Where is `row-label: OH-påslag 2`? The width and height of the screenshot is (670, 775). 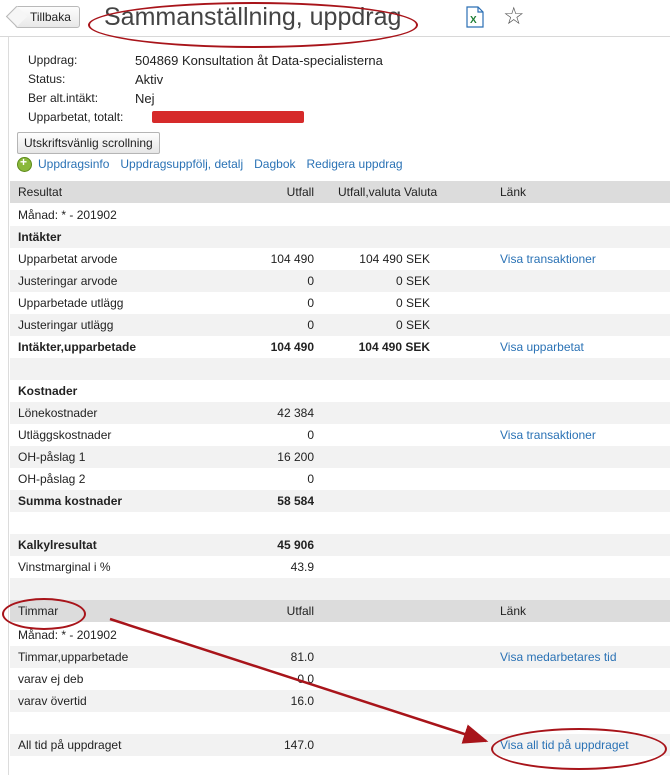 row-label: OH-påslag 2 is located at coordinates (52, 479).